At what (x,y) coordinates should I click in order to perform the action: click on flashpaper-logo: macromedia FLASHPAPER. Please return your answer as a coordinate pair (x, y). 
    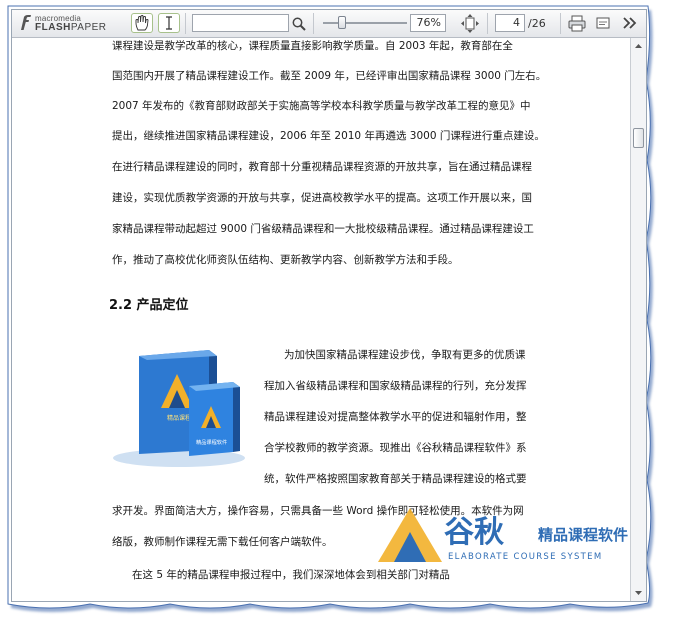
    Looking at the image, I should click on (73, 23).